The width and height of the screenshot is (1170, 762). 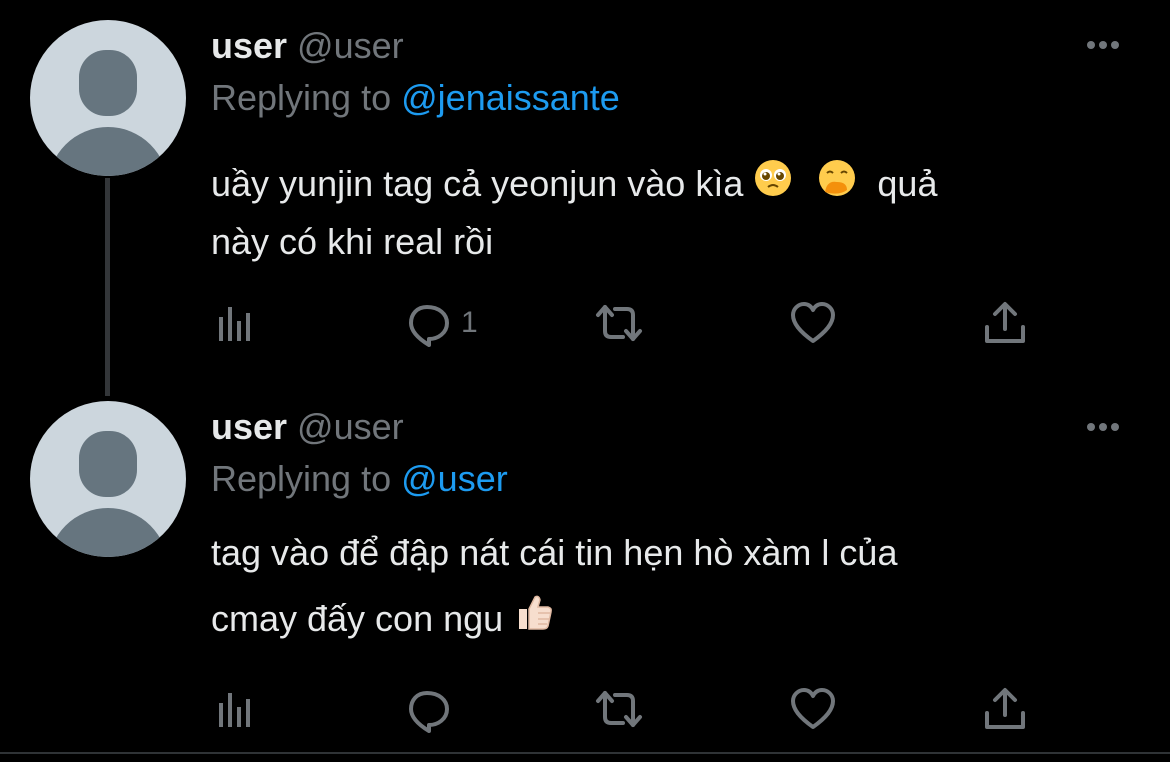 I want to click on reply-button: 1, so click(x=441, y=323).